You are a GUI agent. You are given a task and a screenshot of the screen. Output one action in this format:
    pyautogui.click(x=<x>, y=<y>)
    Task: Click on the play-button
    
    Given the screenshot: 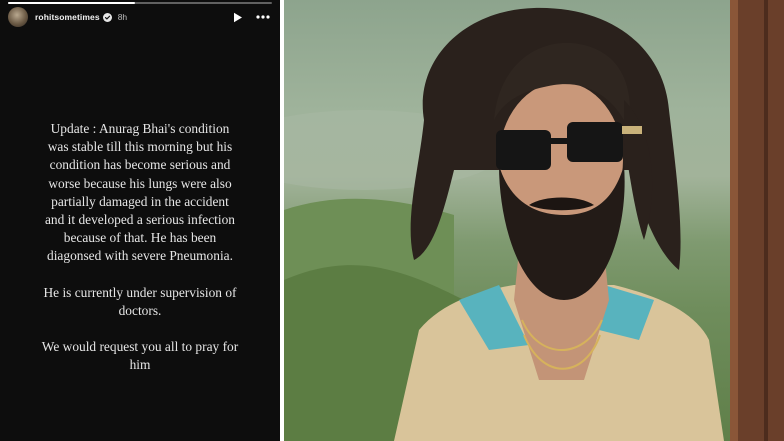 What is the action you would take?
    pyautogui.click(x=238, y=17)
    